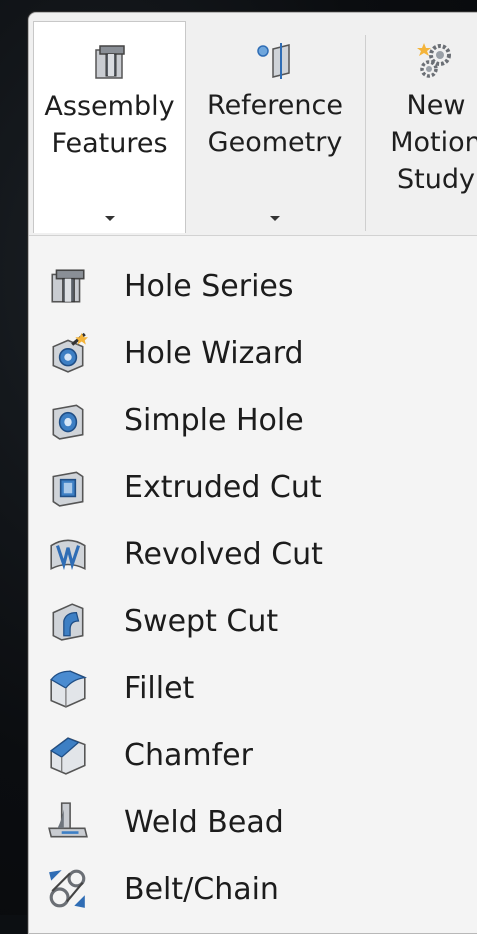 The width and height of the screenshot is (477, 934). Describe the element at coordinates (214, 420) in the screenshot. I see `menu-item-label: Simple Hole` at that location.